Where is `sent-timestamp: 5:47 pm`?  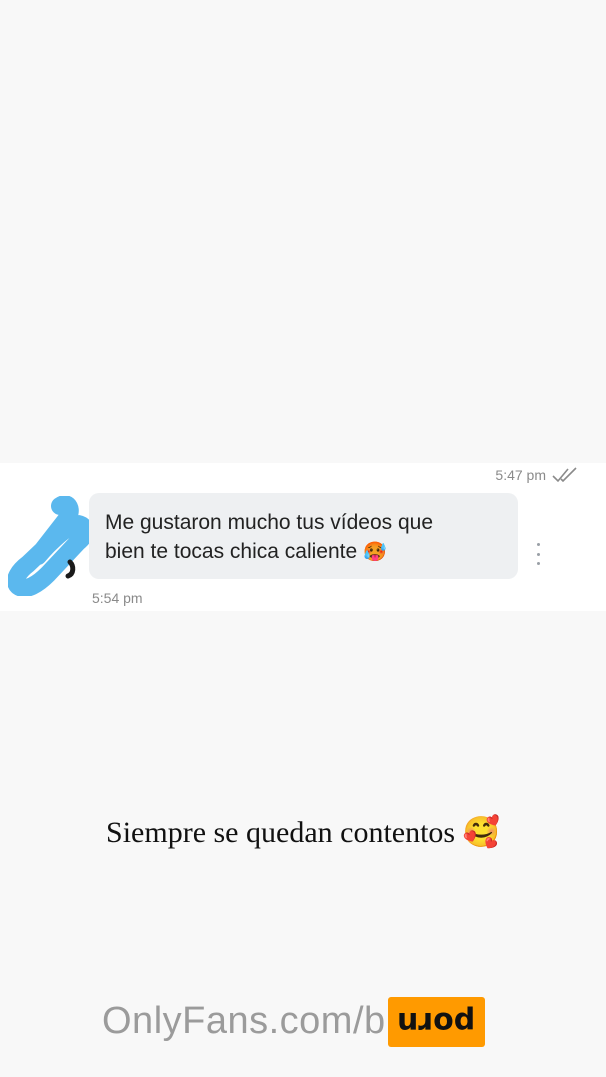
sent-timestamp: 5:47 pm is located at coordinates (520, 475).